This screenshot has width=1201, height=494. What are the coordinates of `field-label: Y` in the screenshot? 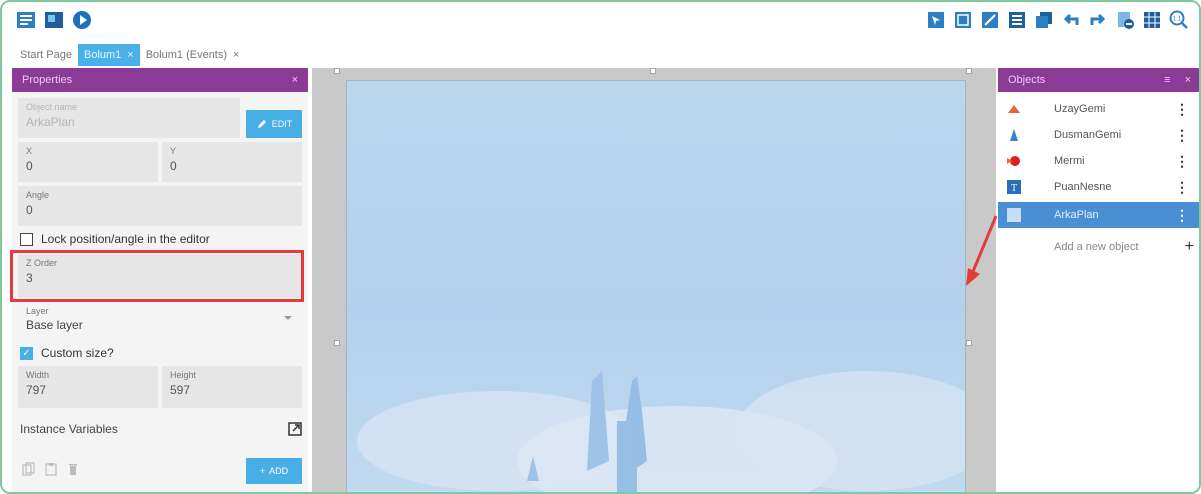 It's located at (173, 151).